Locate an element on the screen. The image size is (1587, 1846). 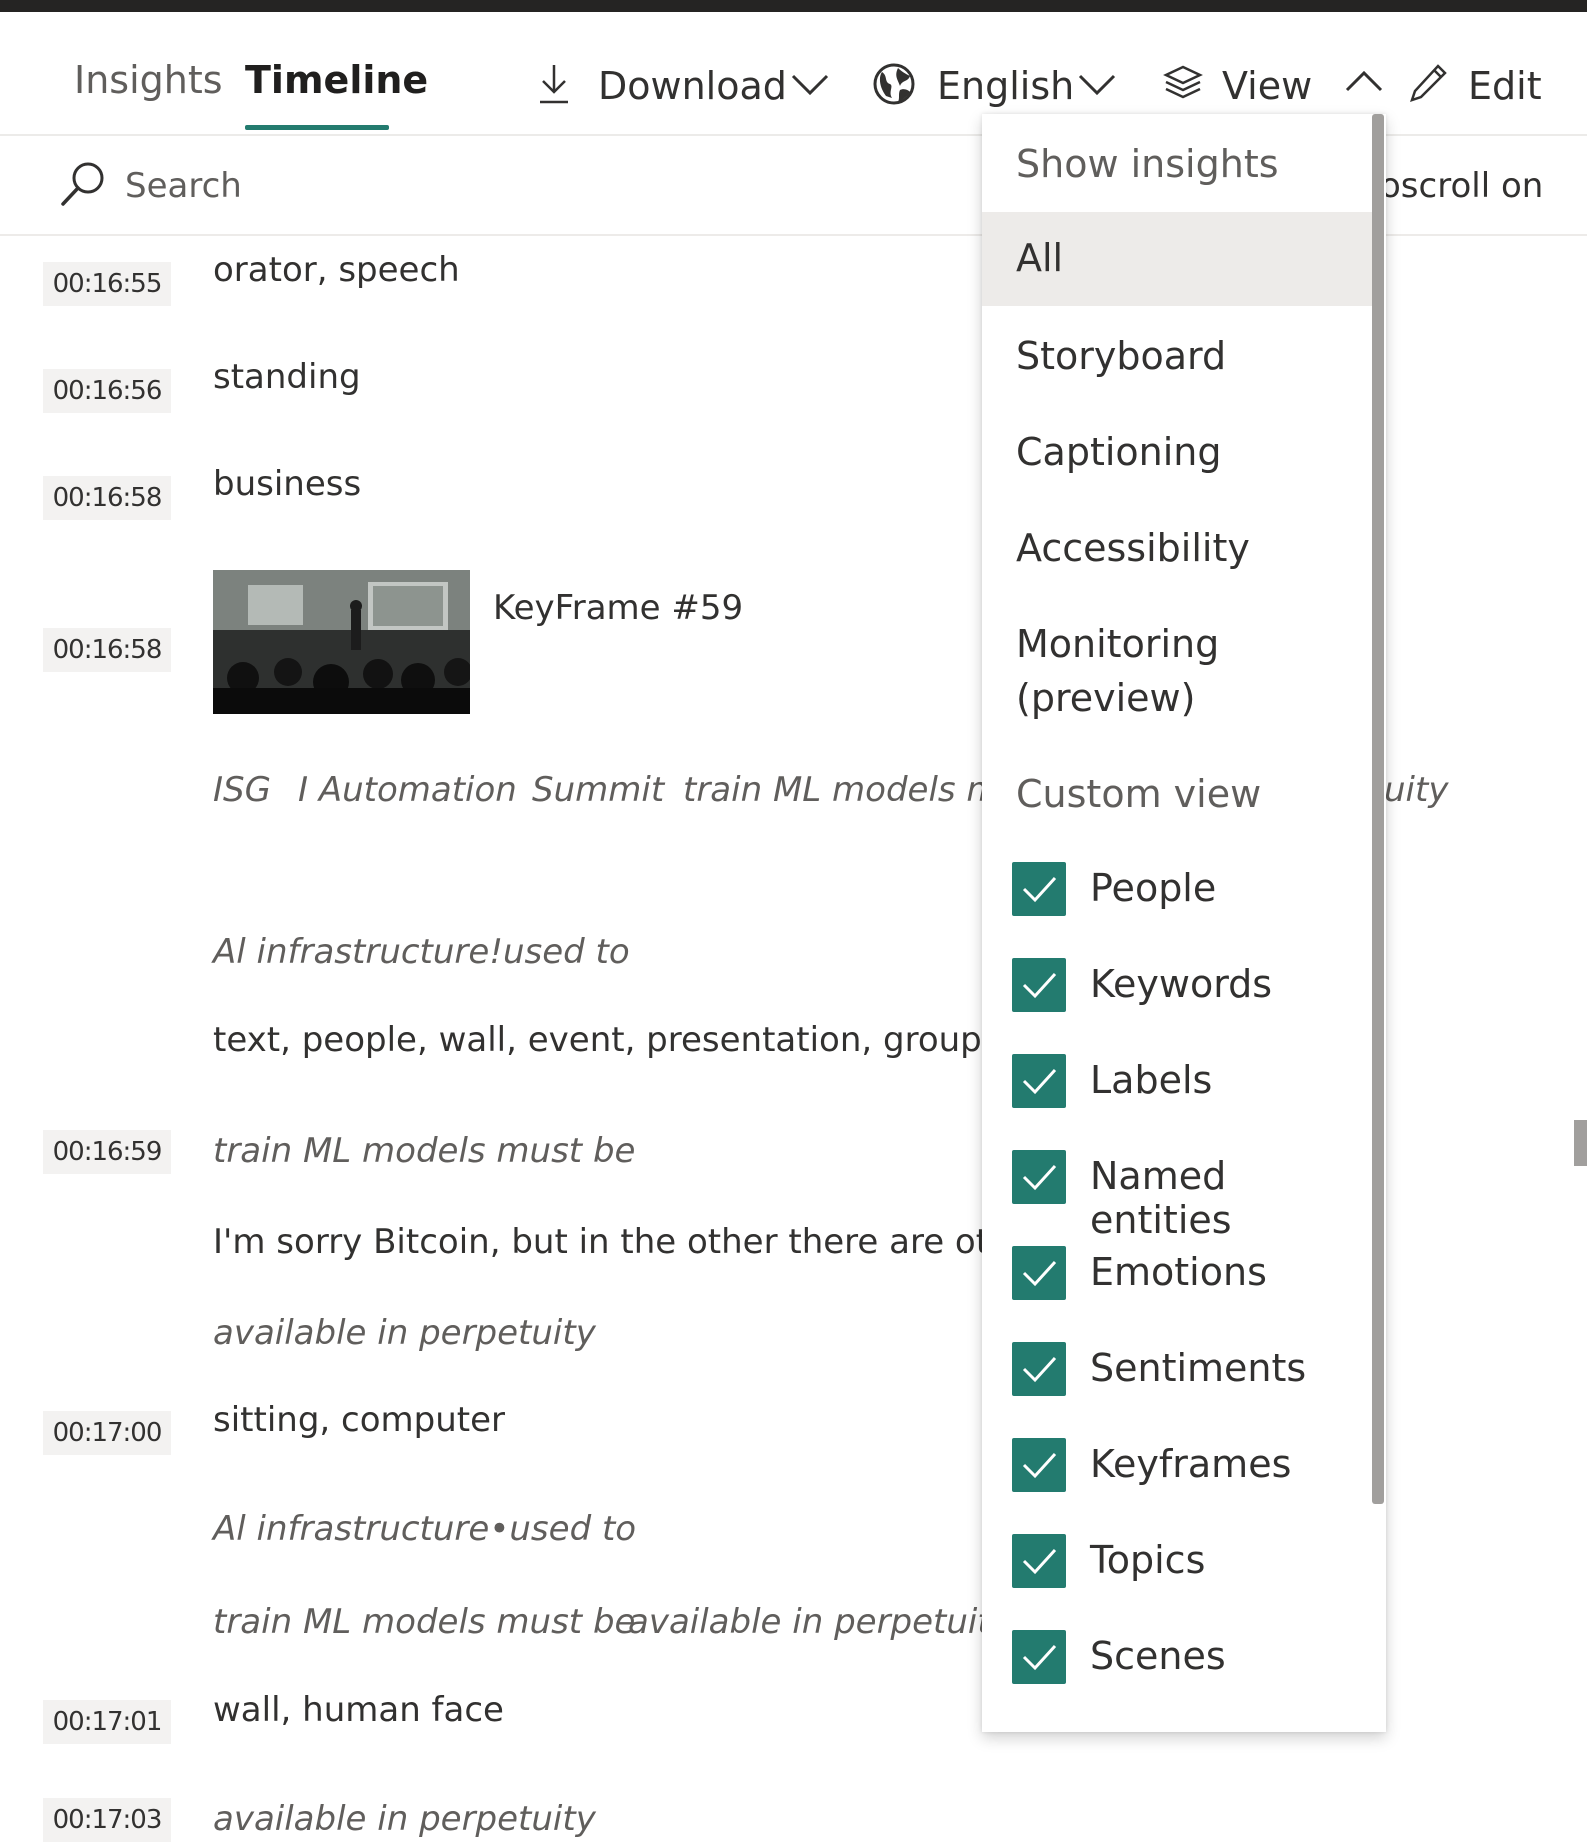
search-icon is located at coordinates (82, 184).